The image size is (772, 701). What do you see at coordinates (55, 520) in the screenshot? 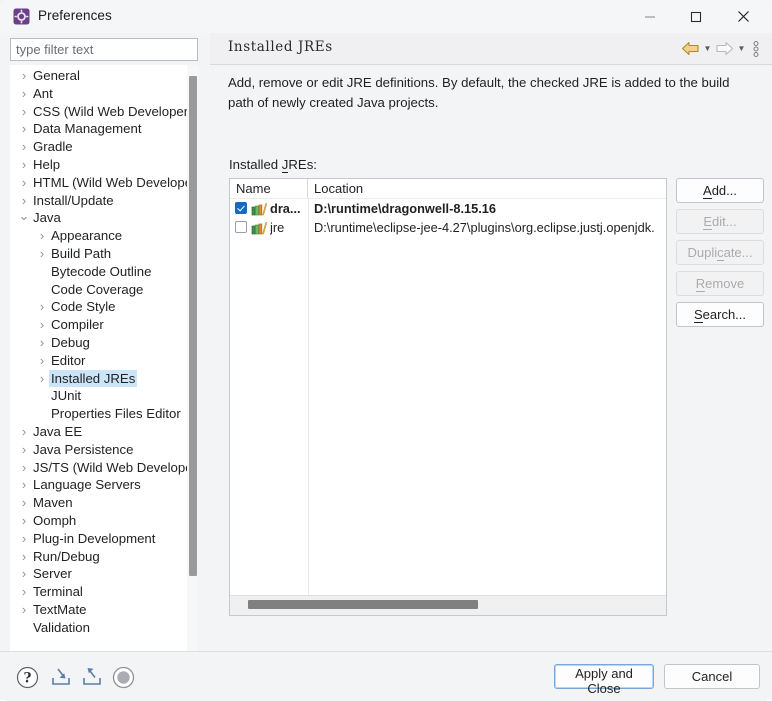
I see `sidebar-item-label: Oomph` at bounding box center [55, 520].